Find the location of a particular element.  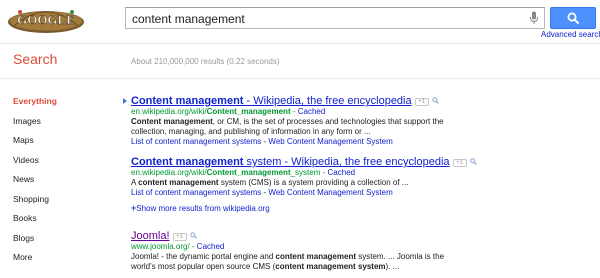

svg-text: GOOGLE is located at coordinates (46, 19).